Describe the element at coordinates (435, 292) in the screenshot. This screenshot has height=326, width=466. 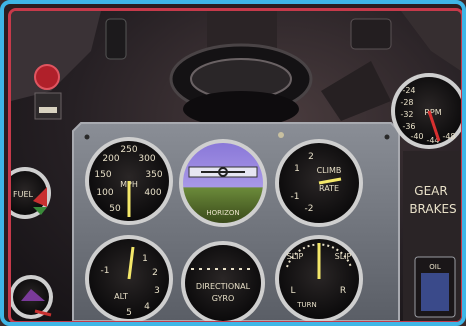
I see `oil-indicator` at that location.